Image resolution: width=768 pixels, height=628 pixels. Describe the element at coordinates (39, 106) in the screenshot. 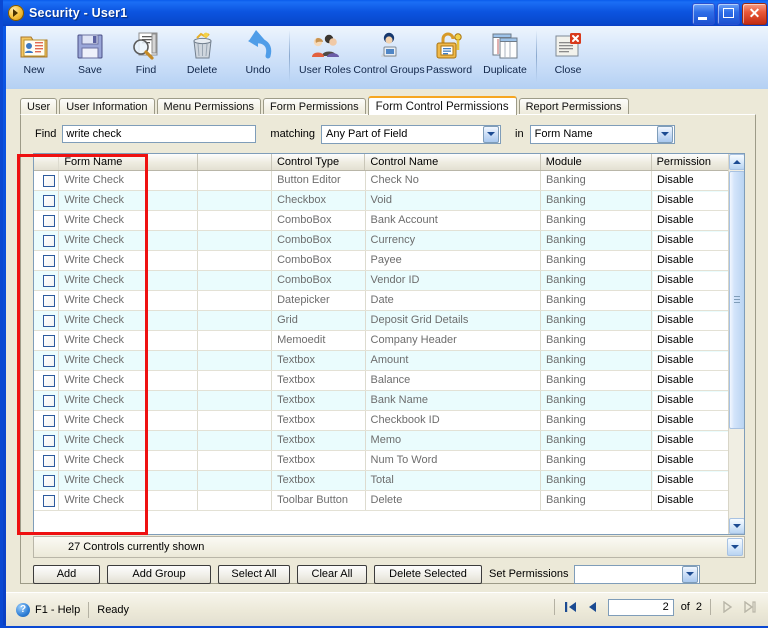

I see `tab-user: User` at that location.